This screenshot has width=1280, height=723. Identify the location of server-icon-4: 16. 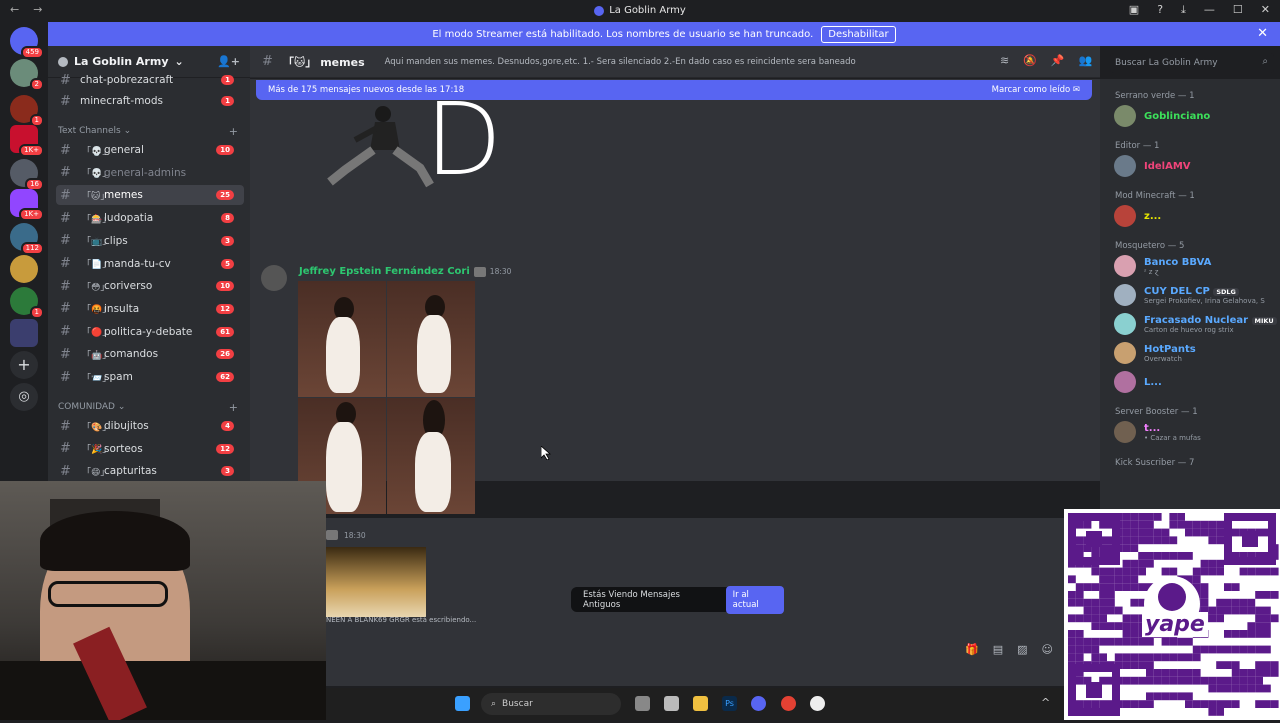
(27, 175).